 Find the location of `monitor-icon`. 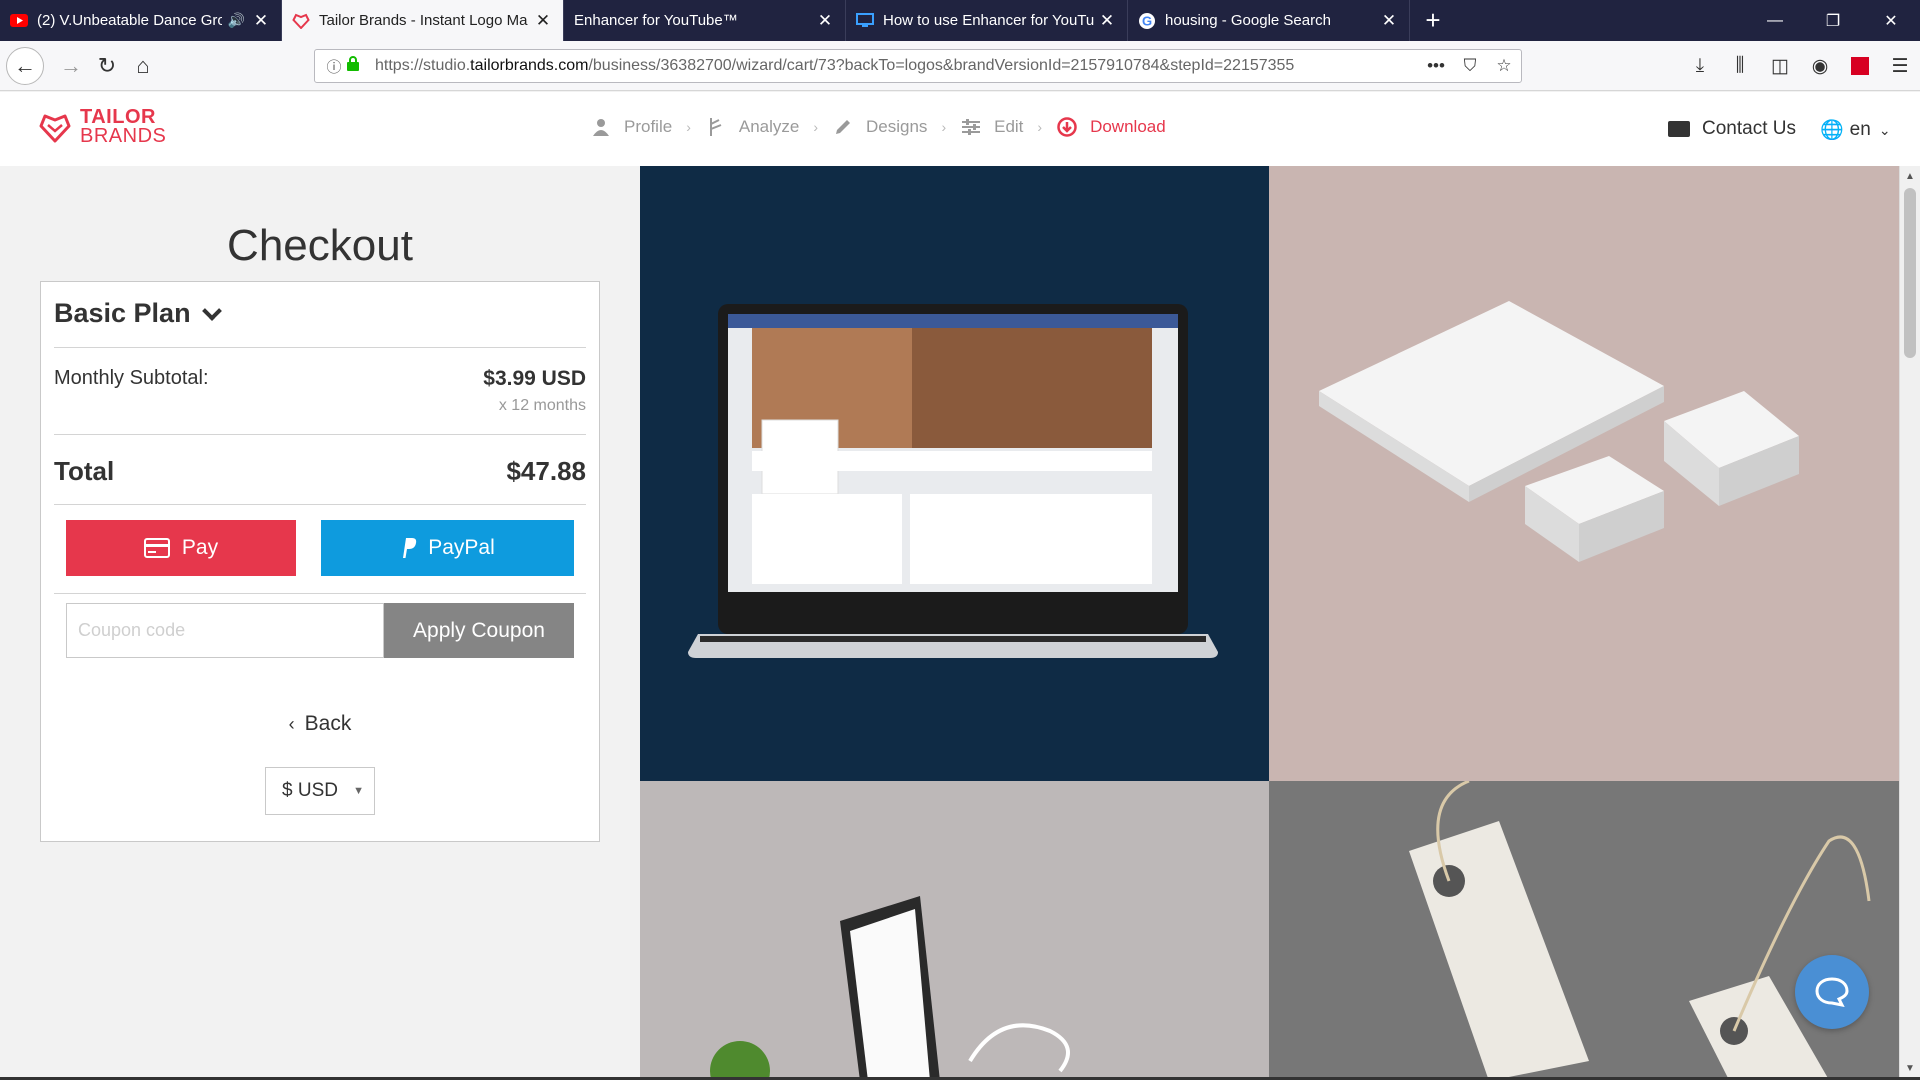

monitor-icon is located at coordinates (865, 21).